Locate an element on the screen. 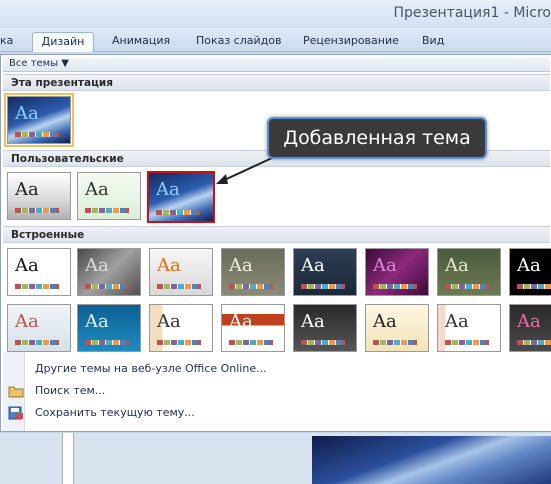 The height and width of the screenshot is (484, 551). theme-added: Aa is located at coordinates (181, 197).